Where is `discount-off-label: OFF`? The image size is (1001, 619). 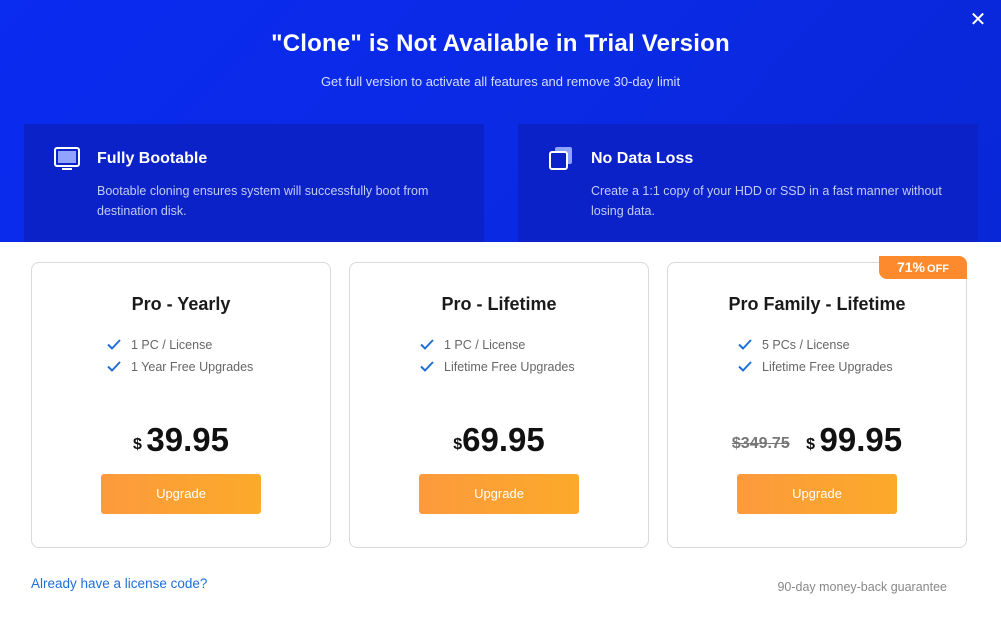
discount-off-label: OFF is located at coordinates (938, 269).